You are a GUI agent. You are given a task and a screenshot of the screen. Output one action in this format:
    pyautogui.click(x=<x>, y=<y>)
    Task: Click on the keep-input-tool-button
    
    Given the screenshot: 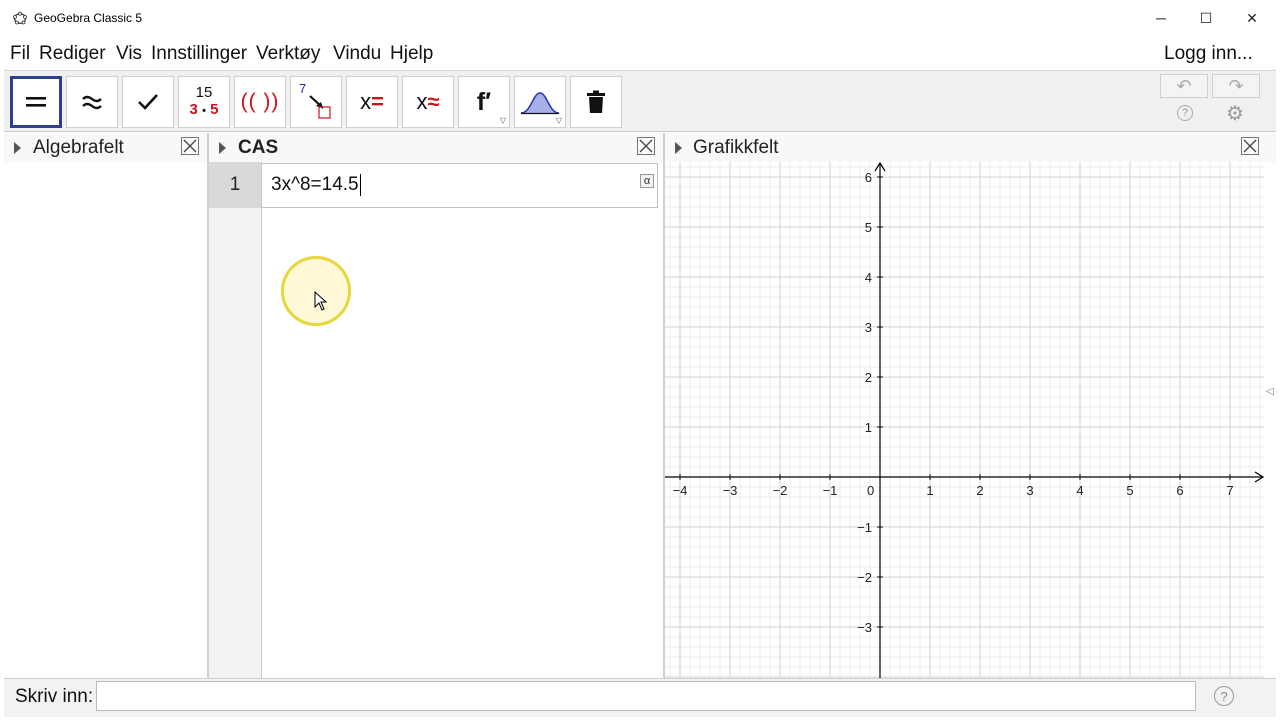 What is the action you would take?
    pyautogui.click(x=148, y=102)
    